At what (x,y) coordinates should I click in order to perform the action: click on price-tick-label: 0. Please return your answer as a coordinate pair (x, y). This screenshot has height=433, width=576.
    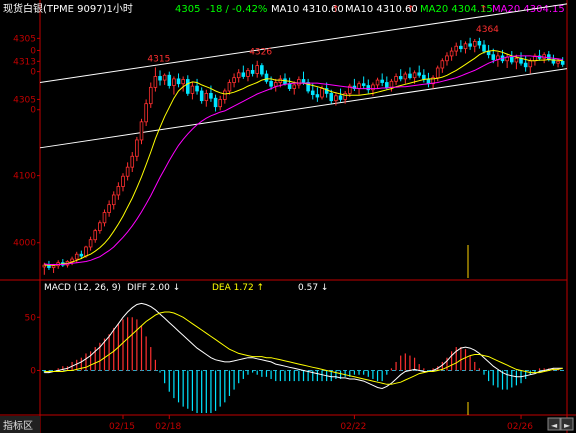
    Looking at the image, I should click on (33, 51).